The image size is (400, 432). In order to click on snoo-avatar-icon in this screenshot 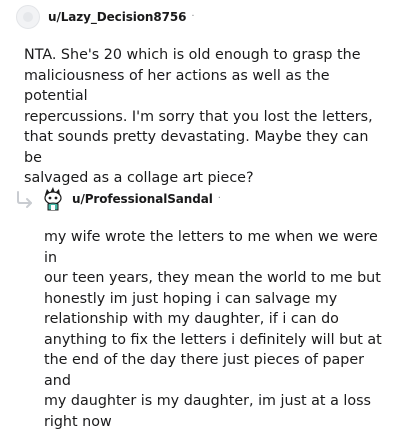, I will do `click(53, 199)`.